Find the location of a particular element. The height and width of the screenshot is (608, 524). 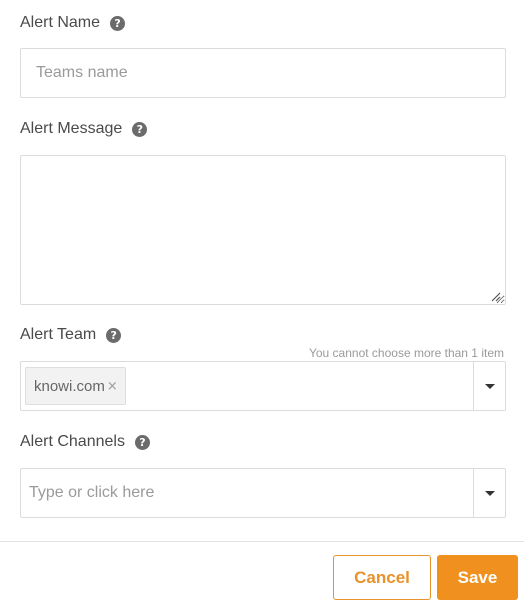

alert-team-dropdown-toggle is located at coordinates (489, 386).